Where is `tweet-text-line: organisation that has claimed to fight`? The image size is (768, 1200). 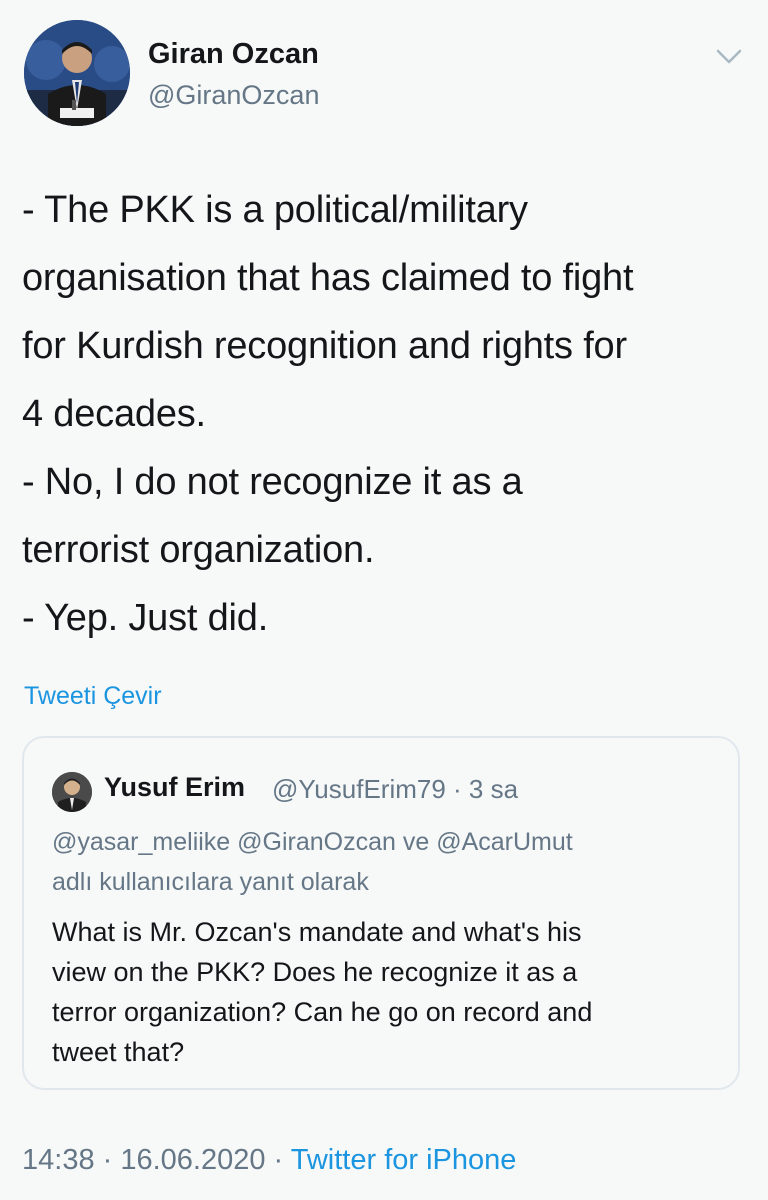 tweet-text-line: organisation that has claimed to fight is located at coordinates (328, 278).